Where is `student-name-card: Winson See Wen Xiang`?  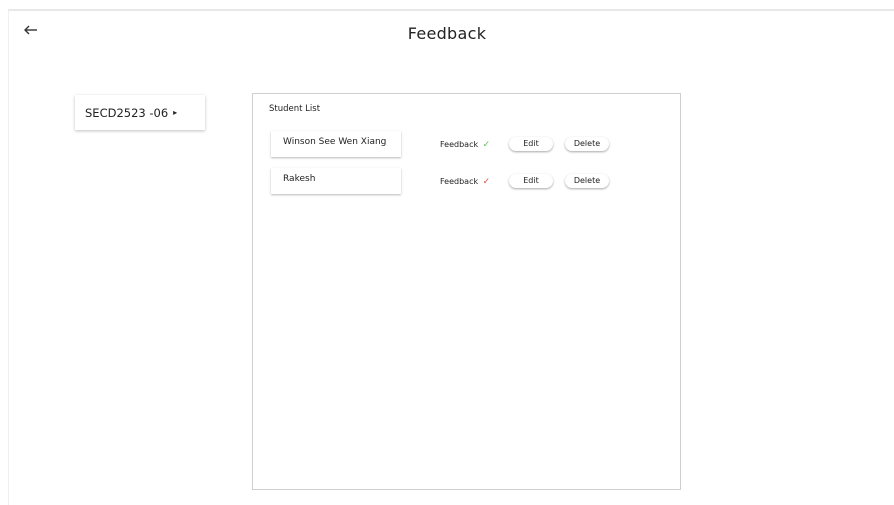
student-name-card: Winson See Wen Xiang is located at coordinates (336, 144).